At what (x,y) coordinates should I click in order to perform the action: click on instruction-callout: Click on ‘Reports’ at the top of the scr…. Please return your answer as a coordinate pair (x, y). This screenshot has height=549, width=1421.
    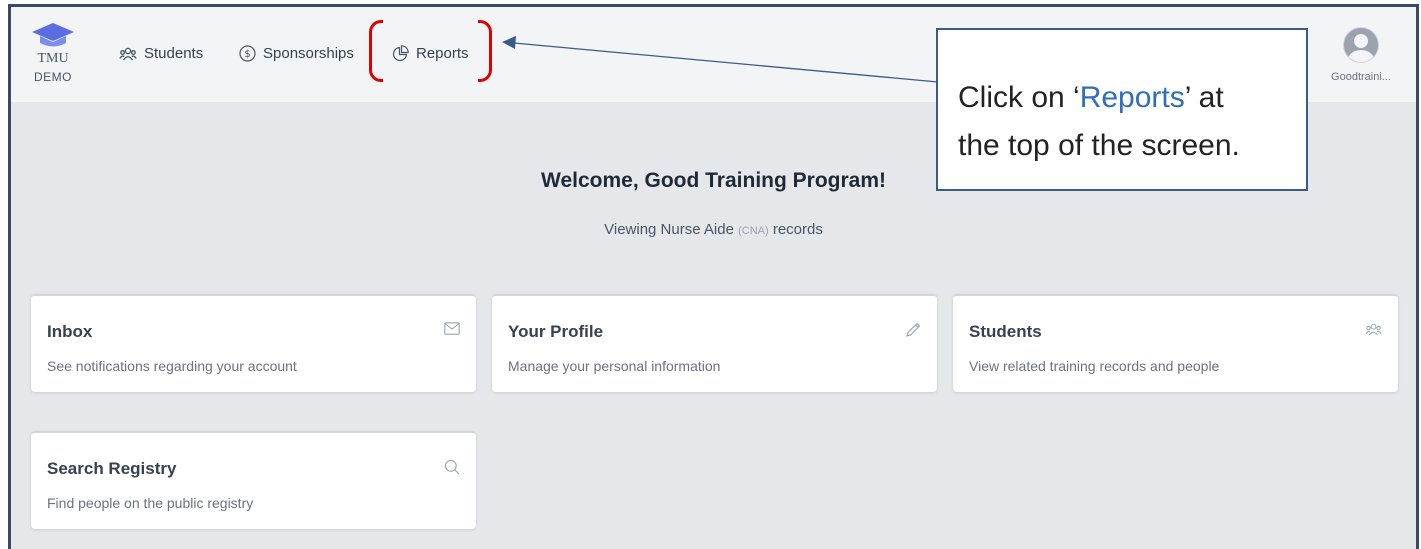
    Looking at the image, I should click on (1122, 109).